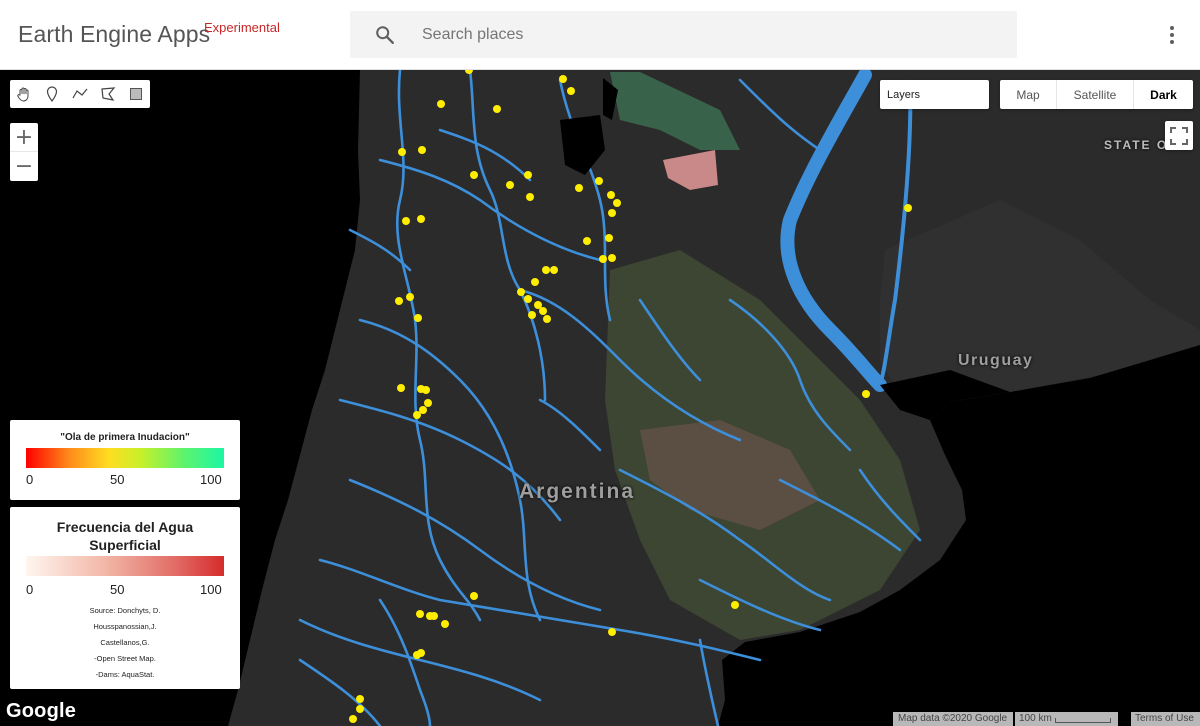 This screenshot has width=1200, height=726. I want to click on terms-of-use-link: Terms of Use, so click(1165, 719).